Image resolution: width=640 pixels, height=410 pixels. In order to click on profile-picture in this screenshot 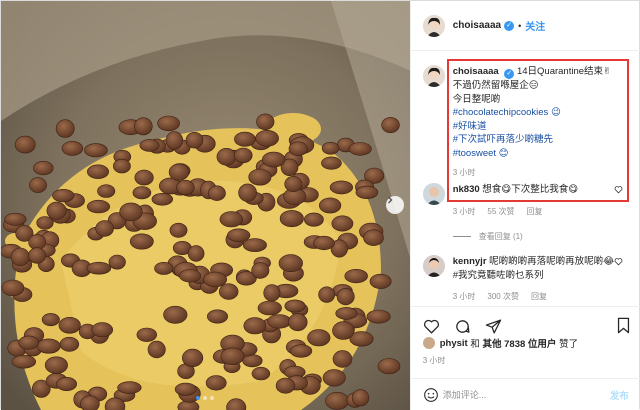, I will do `click(433, 25)`.